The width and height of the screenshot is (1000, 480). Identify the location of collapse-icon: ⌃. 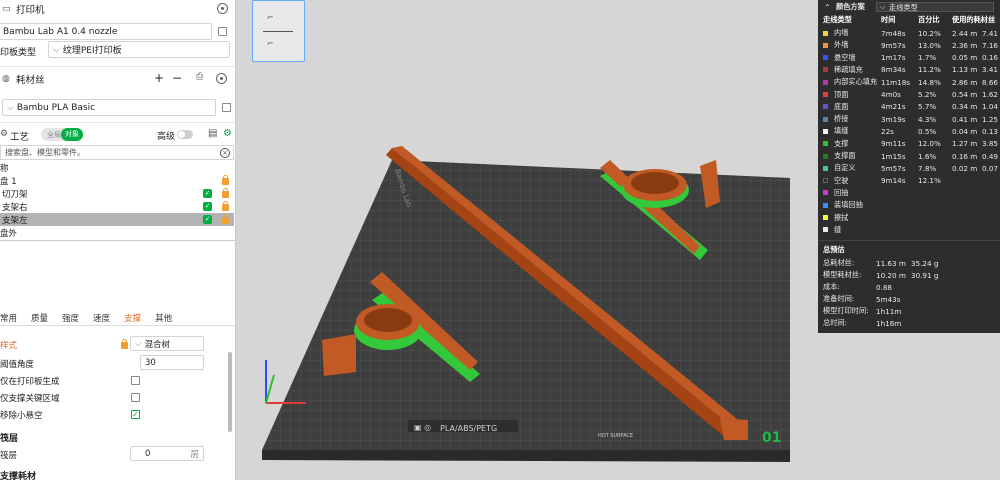
(827, 7).